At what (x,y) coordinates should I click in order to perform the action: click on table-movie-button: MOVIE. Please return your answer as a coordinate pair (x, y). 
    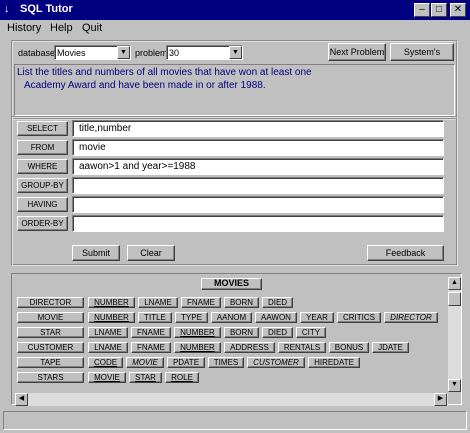
    Looking at the image, I should click on (50, 317).